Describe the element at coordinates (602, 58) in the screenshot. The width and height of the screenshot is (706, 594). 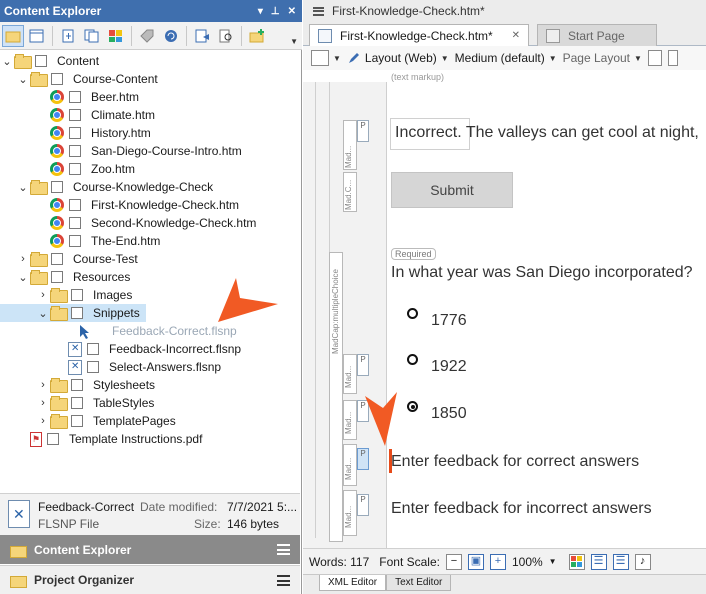
I see `page-layout-dropdown: Page Layout ▼` at that location.